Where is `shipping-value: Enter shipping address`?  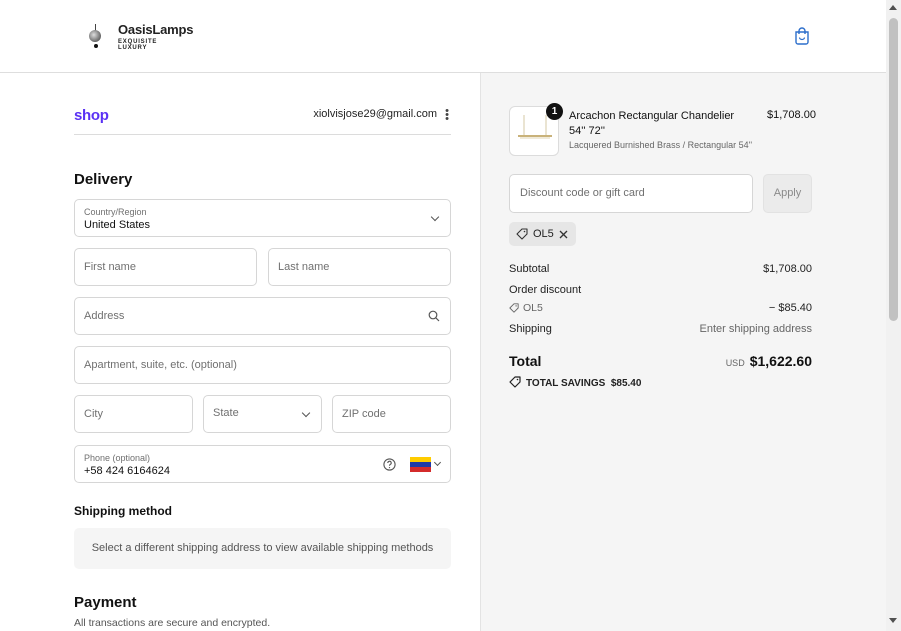 shipping-value: Enter shipping address is located at coordinates (755, 329).